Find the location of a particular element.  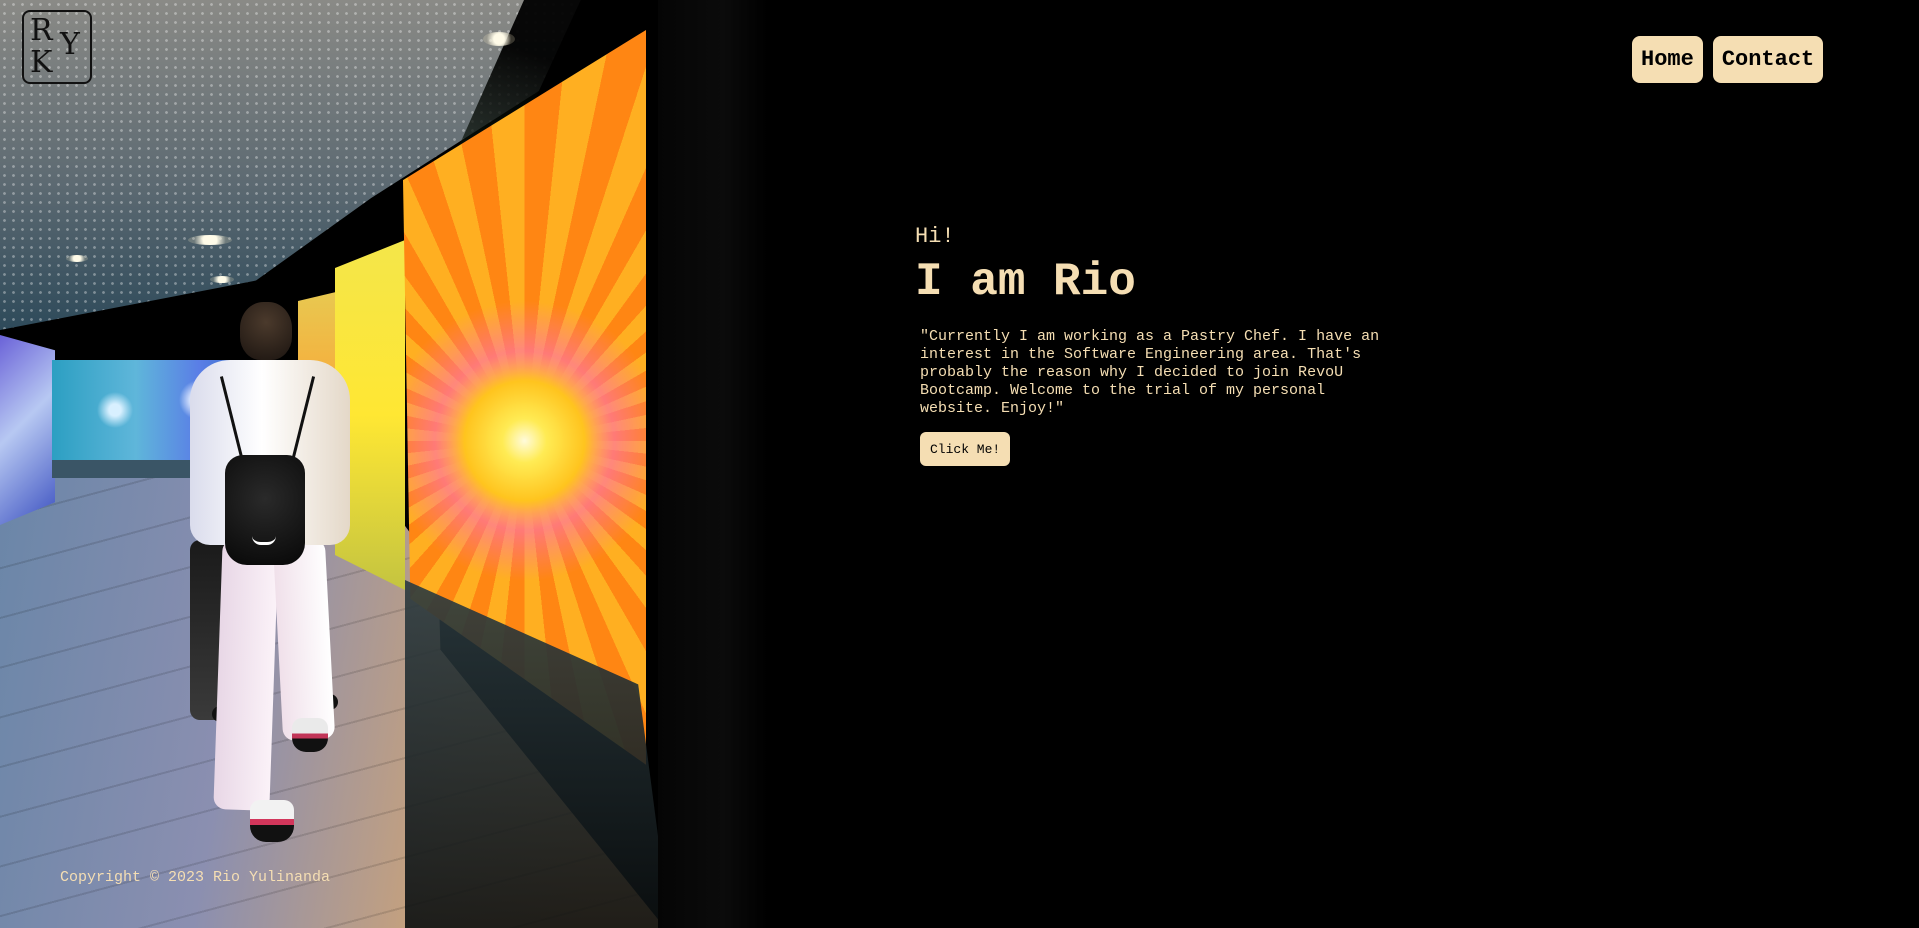

site-logo: R Y K is located at coordinates (57, 47).